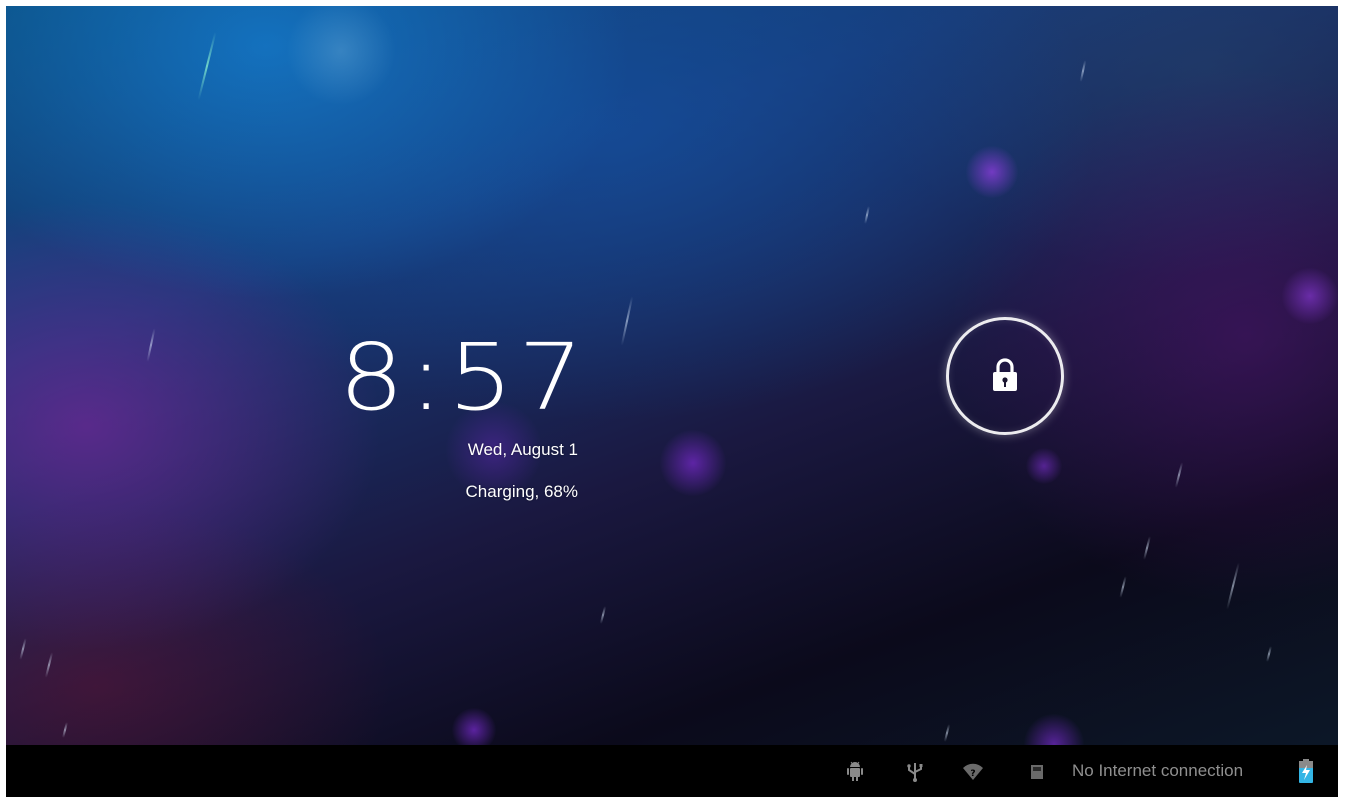  I want to click on battery-charging-icon, so click(1306, 771).